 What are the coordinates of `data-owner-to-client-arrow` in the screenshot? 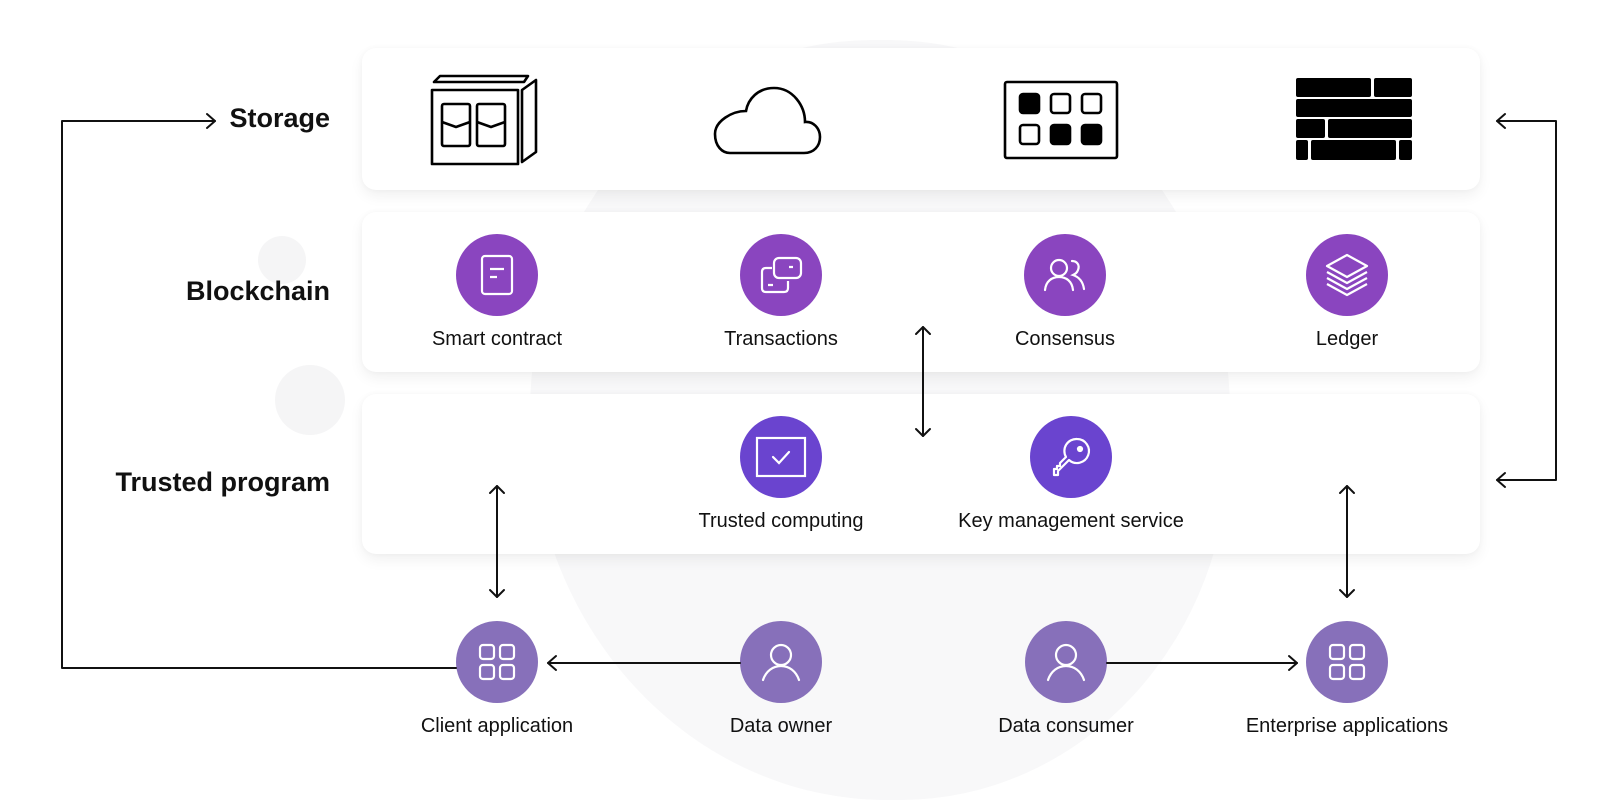 It's located at (644, 663).